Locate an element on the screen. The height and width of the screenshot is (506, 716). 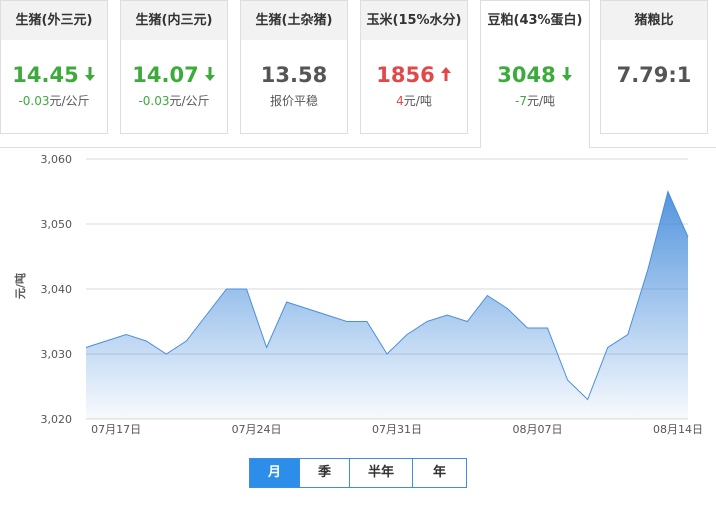
y-tick-label: 3,060 is located at coordinates (57, 159).